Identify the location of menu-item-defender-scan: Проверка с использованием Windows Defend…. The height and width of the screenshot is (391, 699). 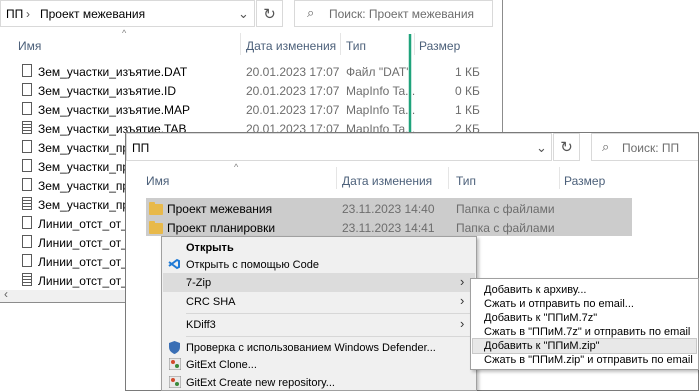
(311, 348).